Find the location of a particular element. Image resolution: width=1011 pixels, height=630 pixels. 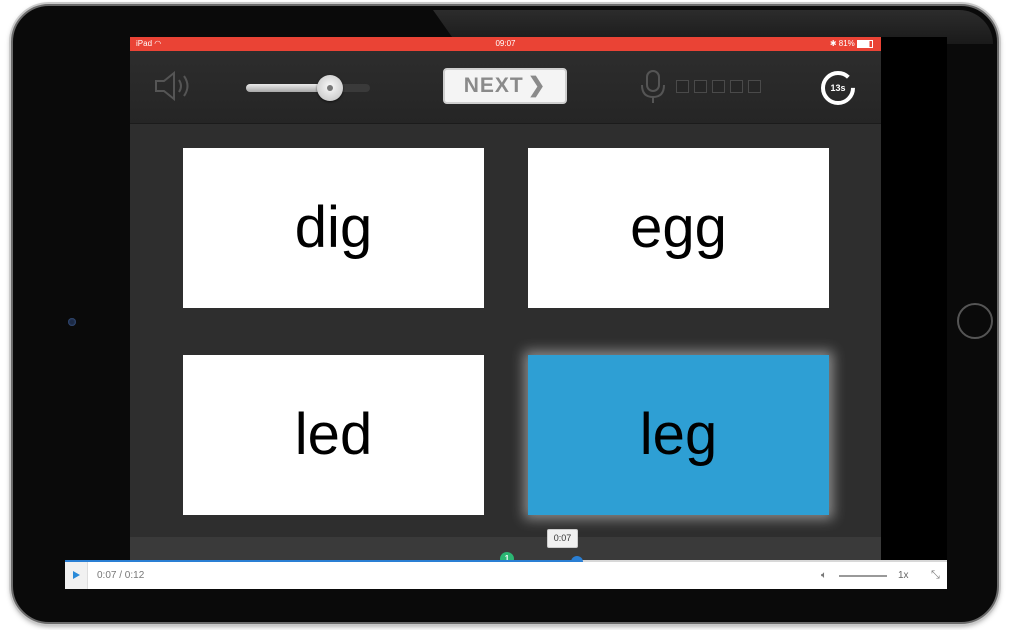

play-button is located at coordinates (76, 575).